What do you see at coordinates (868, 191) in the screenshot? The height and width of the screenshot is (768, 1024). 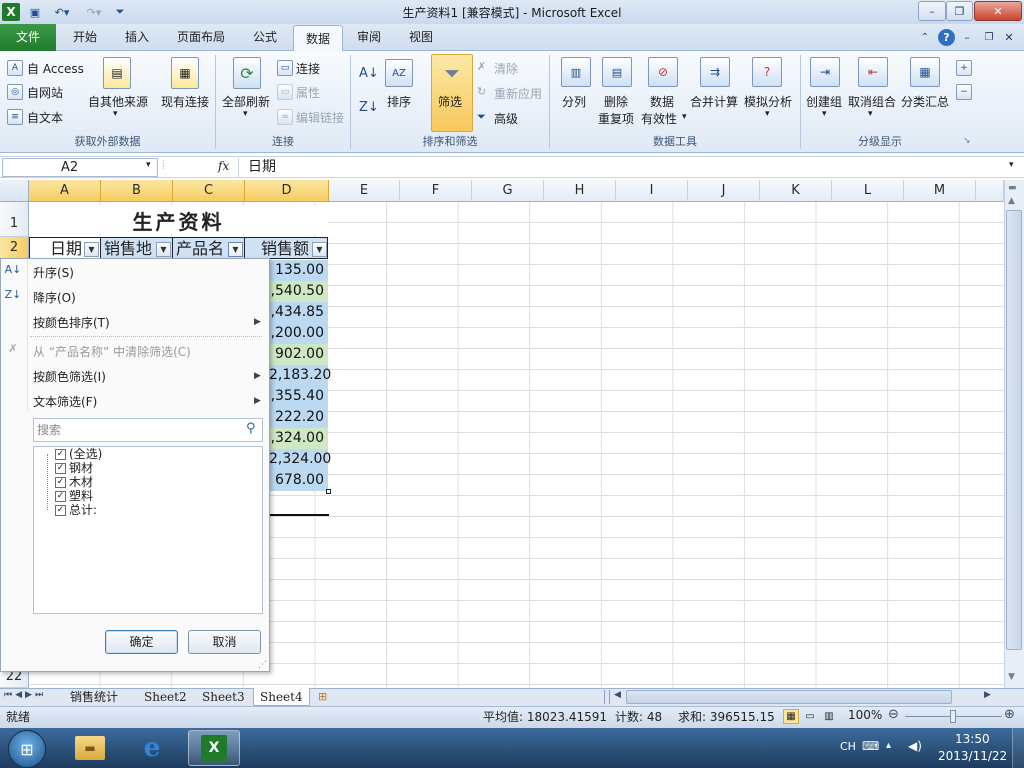 I see `column-header-l: L` at bounding box center [868, 191].